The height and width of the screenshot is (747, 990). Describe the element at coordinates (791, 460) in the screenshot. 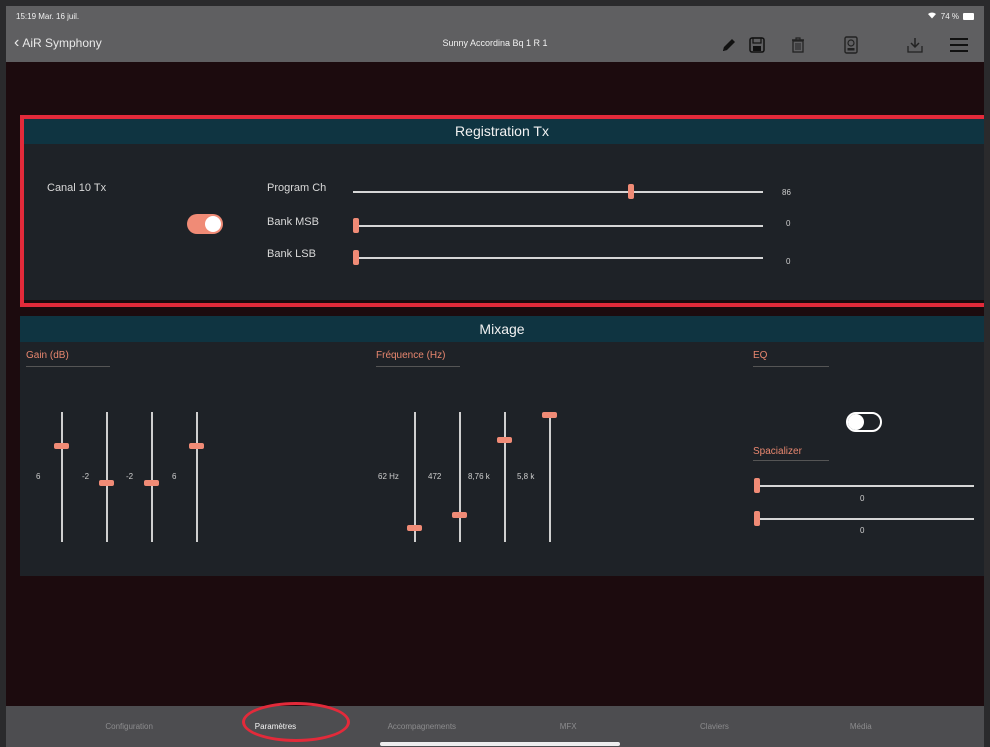

I see `spacializer-title-underline` at that location.